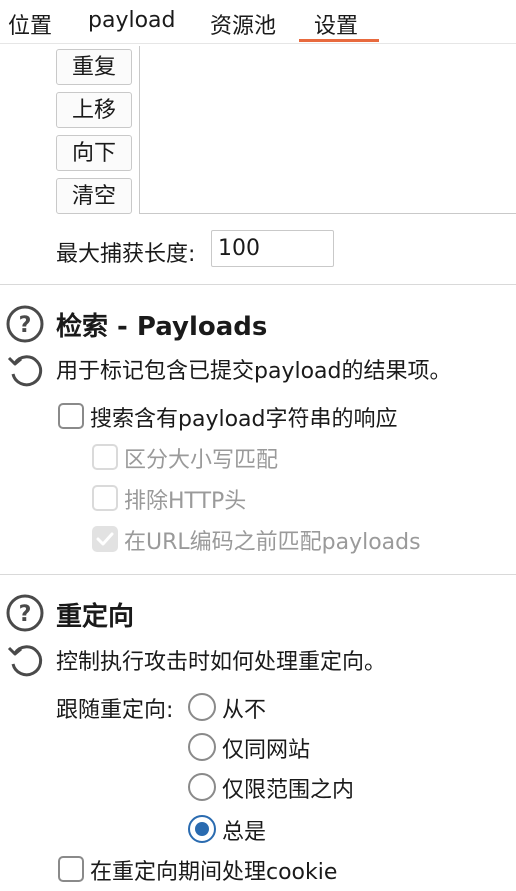  I want to click on redirect-never-label: 从不, so click(244, 710).